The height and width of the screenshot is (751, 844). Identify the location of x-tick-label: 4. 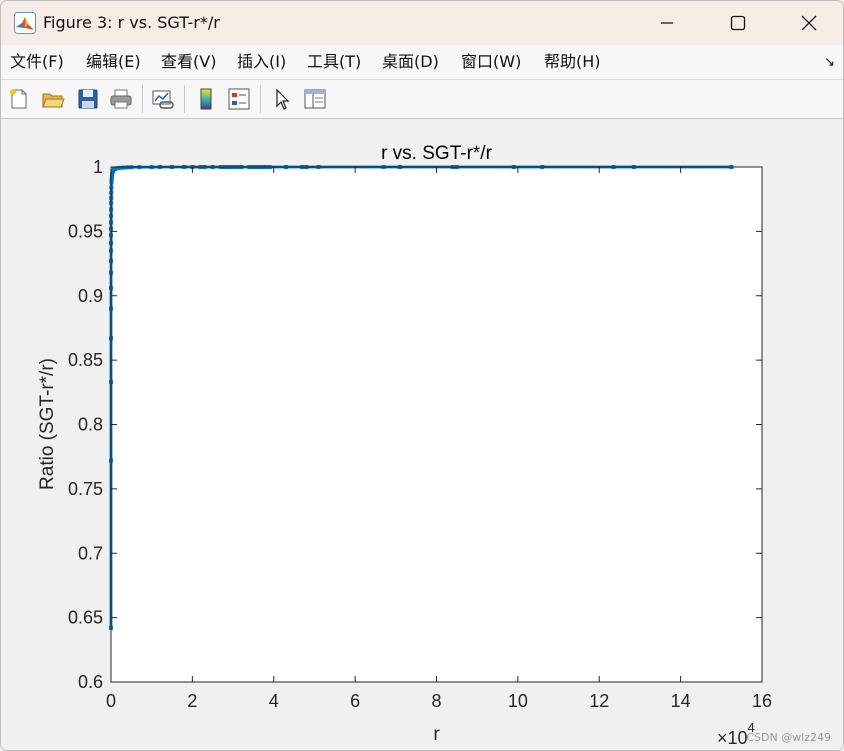
(274, 701).